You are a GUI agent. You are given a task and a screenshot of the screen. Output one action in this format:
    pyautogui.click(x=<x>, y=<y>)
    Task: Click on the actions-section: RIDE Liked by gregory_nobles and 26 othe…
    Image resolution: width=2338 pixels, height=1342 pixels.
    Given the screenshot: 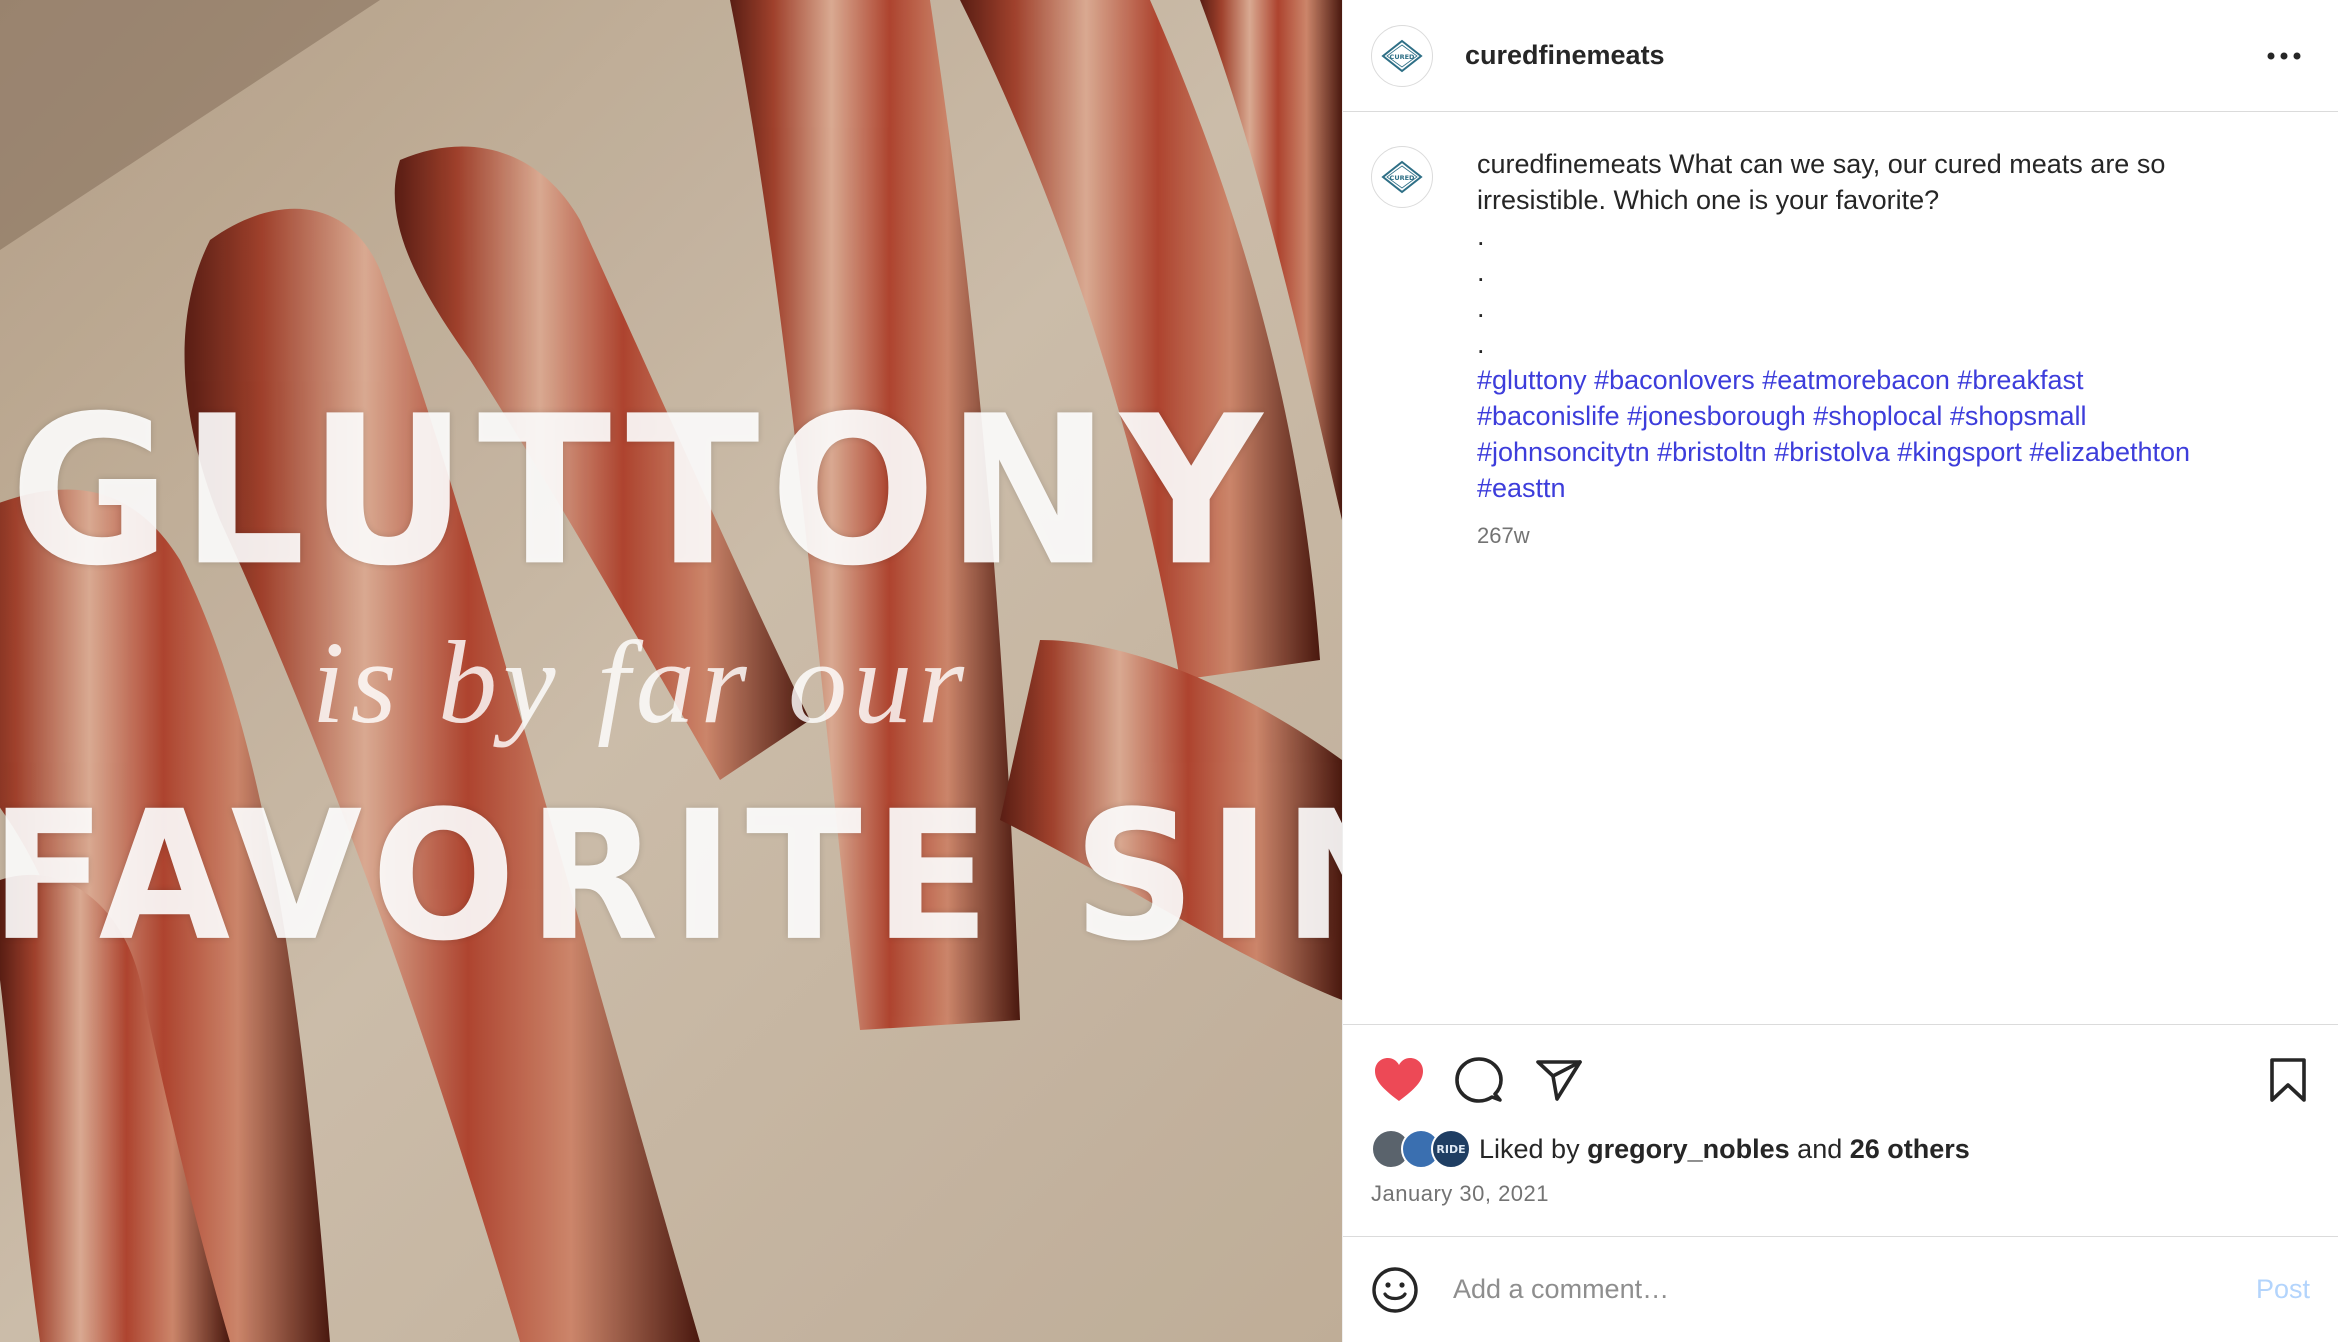 What is the action you would take?
    pyautogui.click(x=1840, y=1130)
    